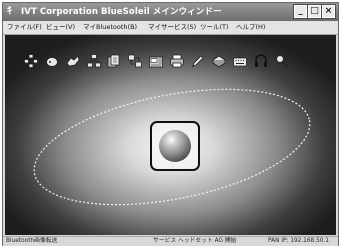 The image size is (342, 249). I want to click on menu-tools: ツール(T), so click(214, 27).